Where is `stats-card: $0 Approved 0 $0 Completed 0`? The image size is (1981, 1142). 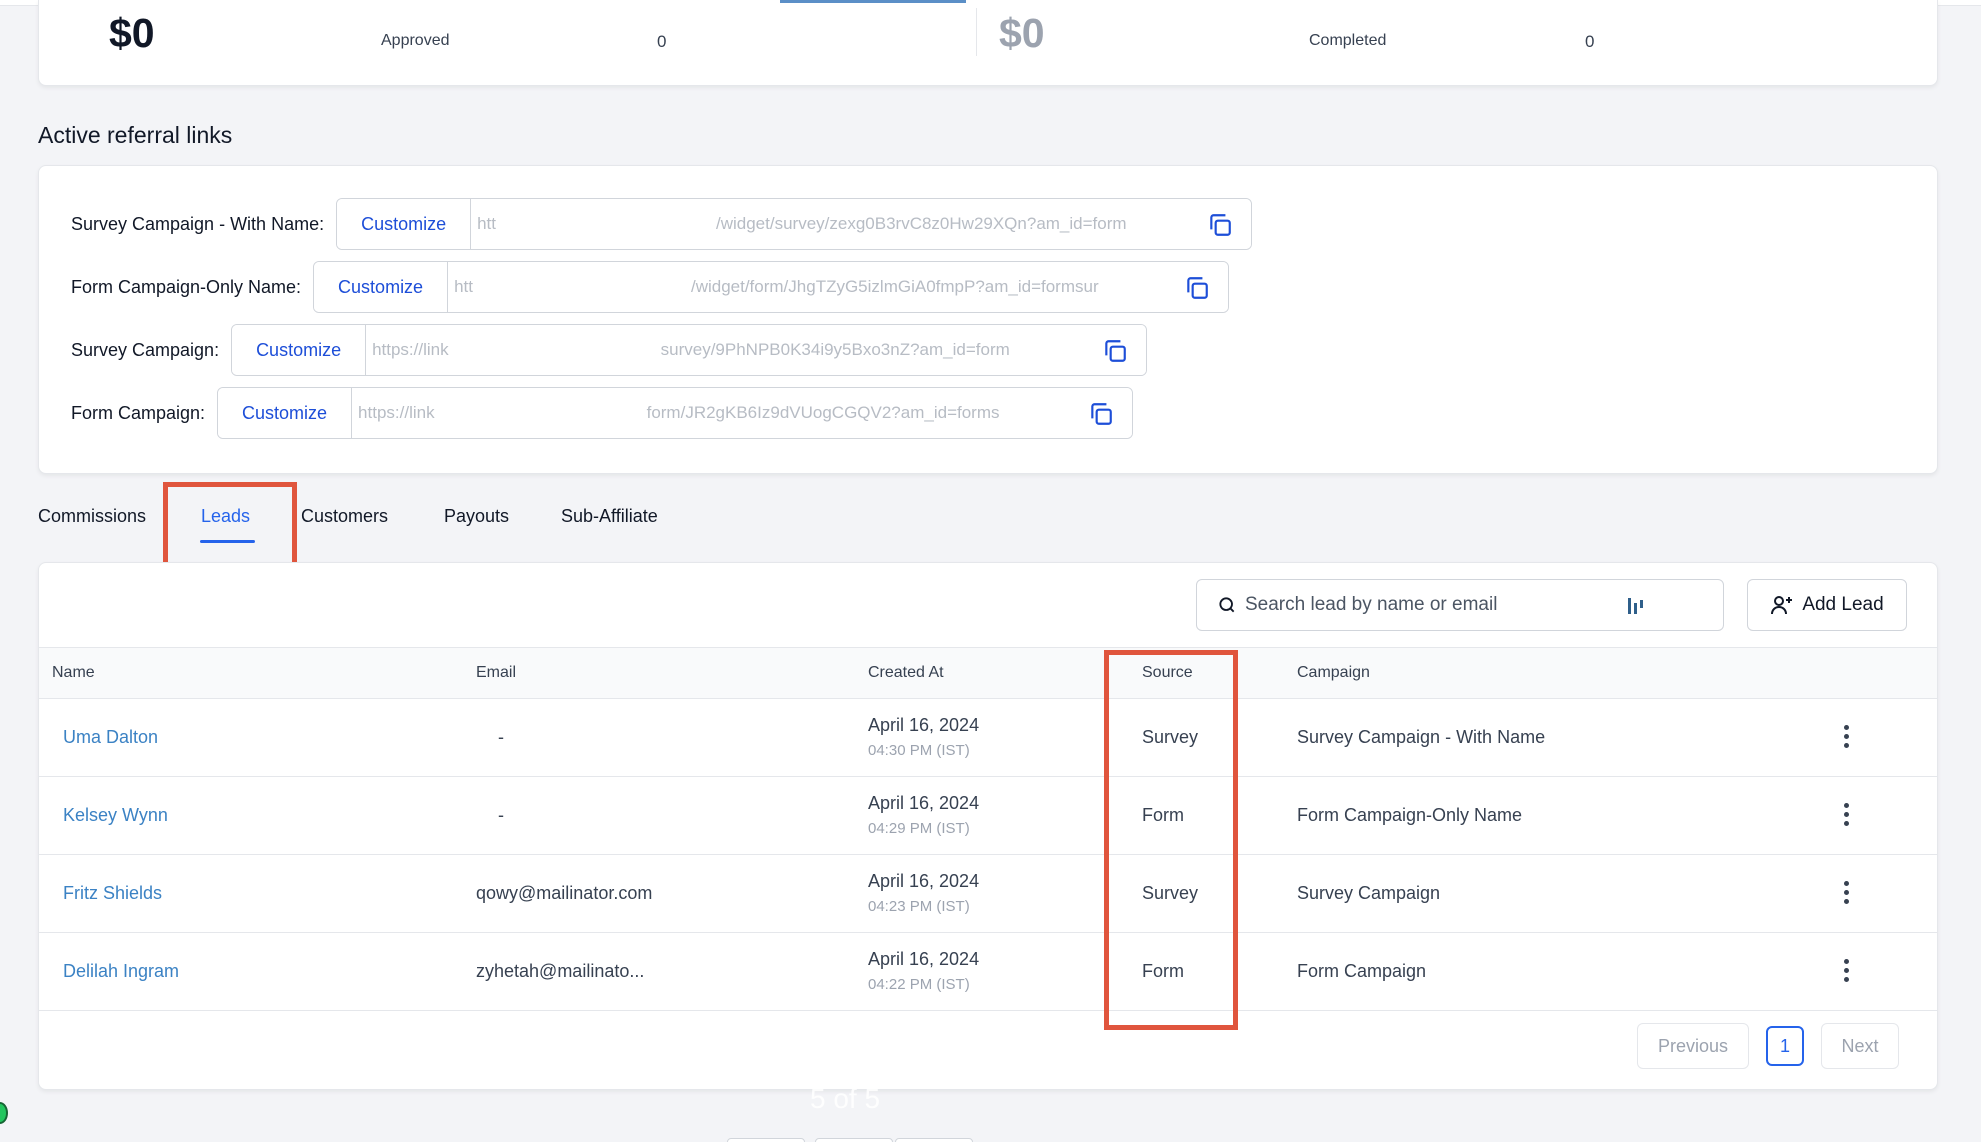 stats-card: $0 Approved 0 $0 Completed 0 is located at coordinates (988, 43).